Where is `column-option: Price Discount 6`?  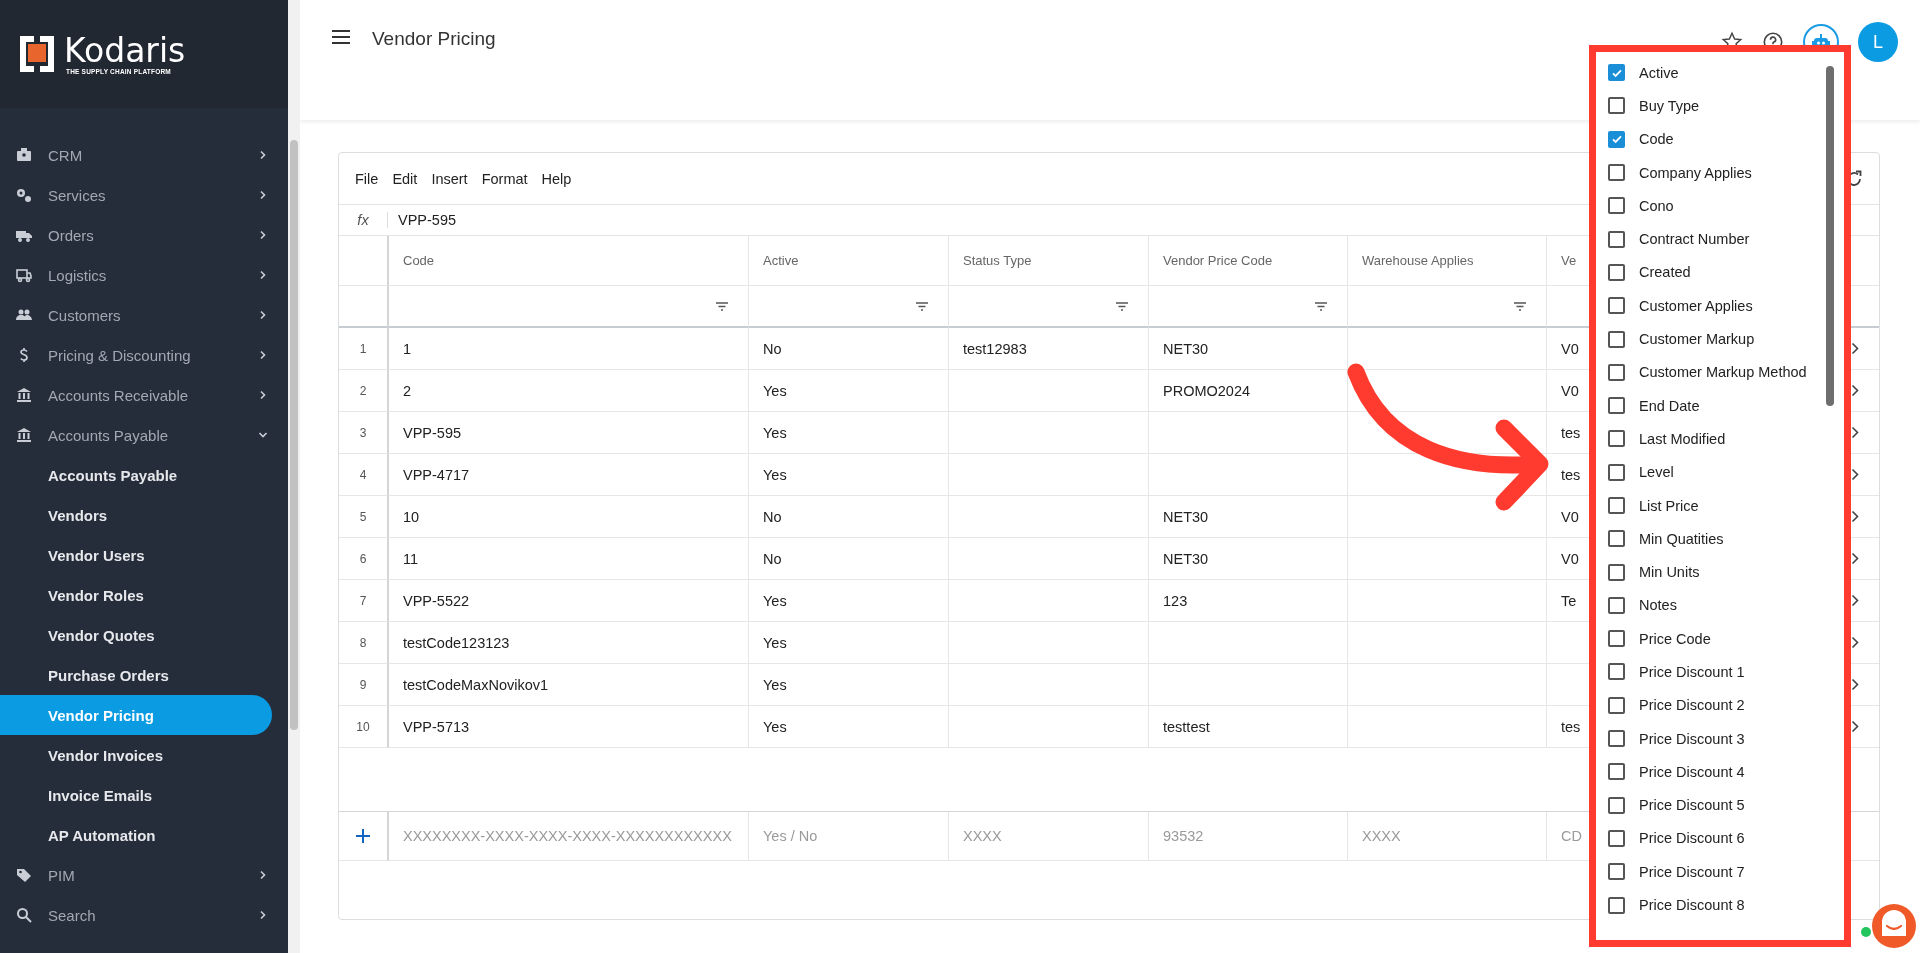 column-option: Price Discount 6 is located at coordinates (1692, 838).